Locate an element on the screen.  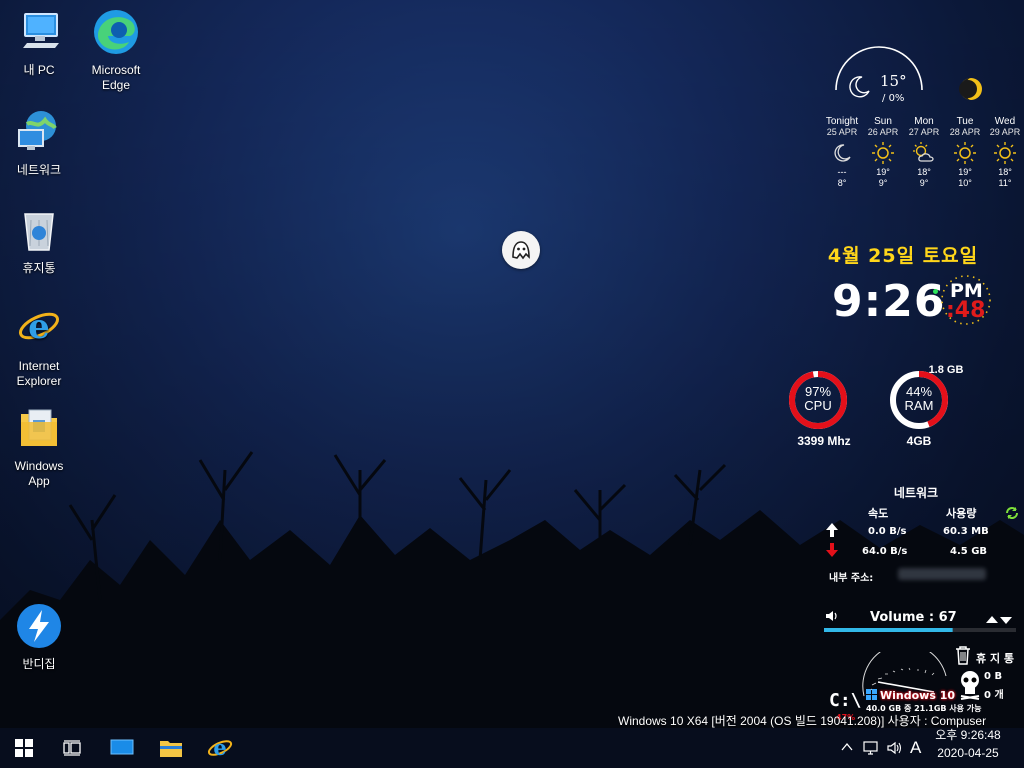
forecast-date: 29 APR is located at coordinates (1005, 132).